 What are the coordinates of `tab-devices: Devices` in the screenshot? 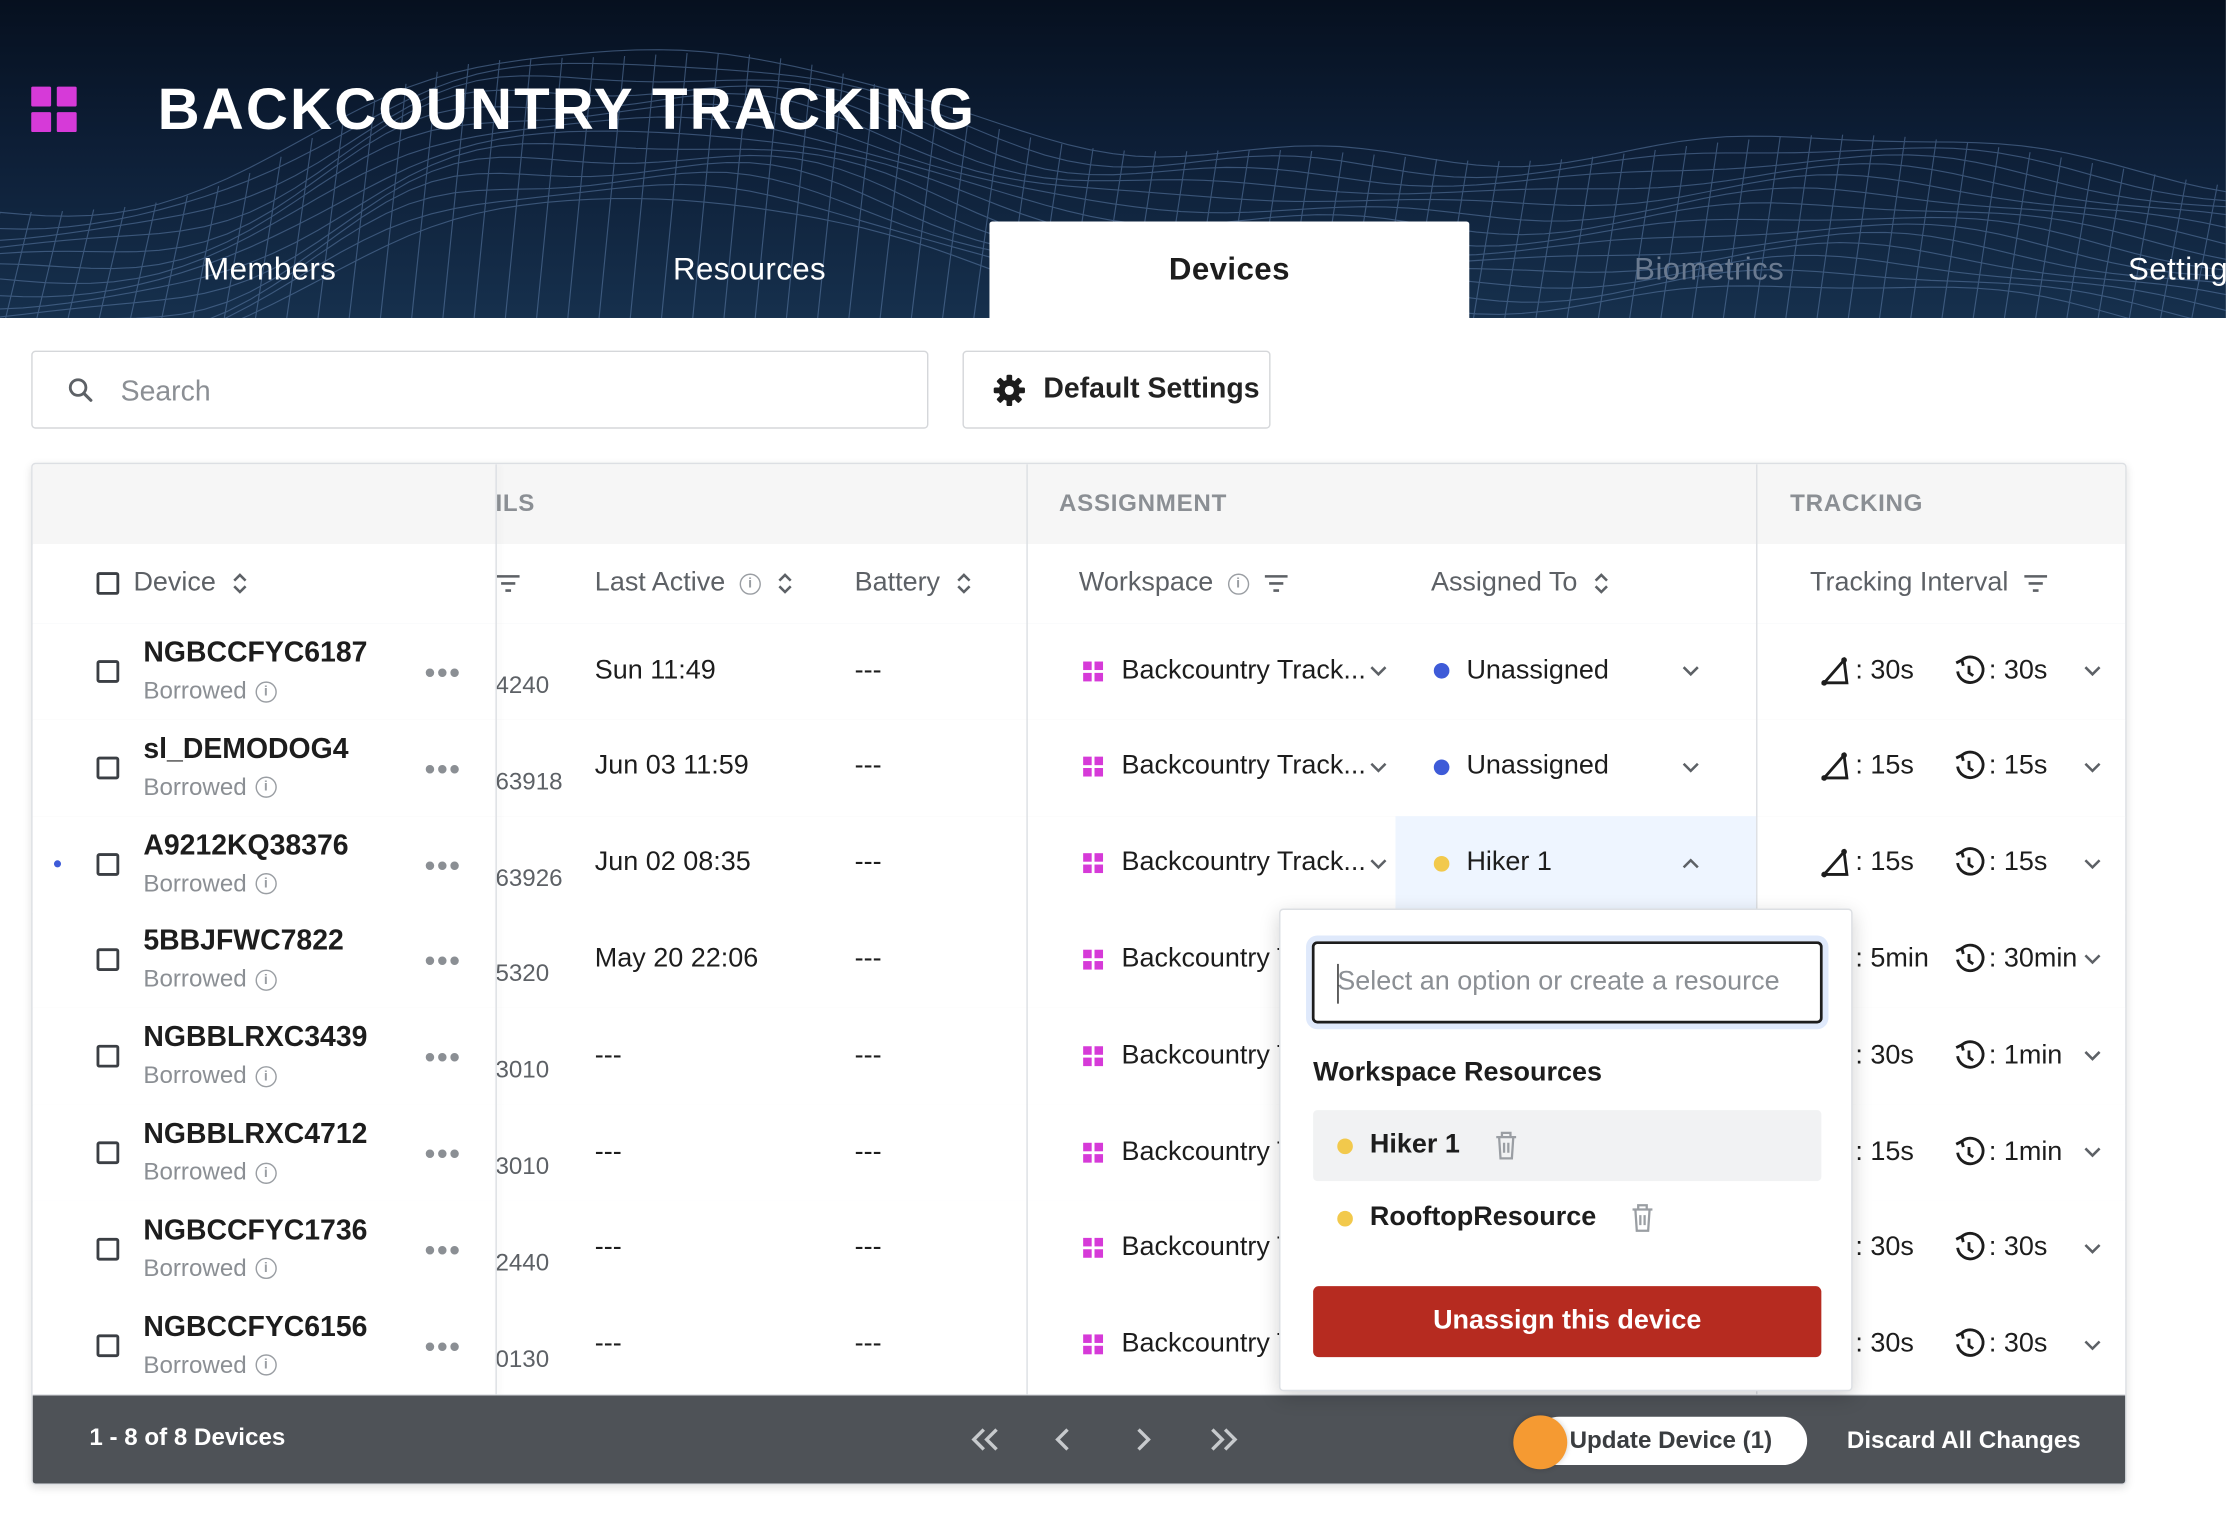 It's located at (1229, 269).